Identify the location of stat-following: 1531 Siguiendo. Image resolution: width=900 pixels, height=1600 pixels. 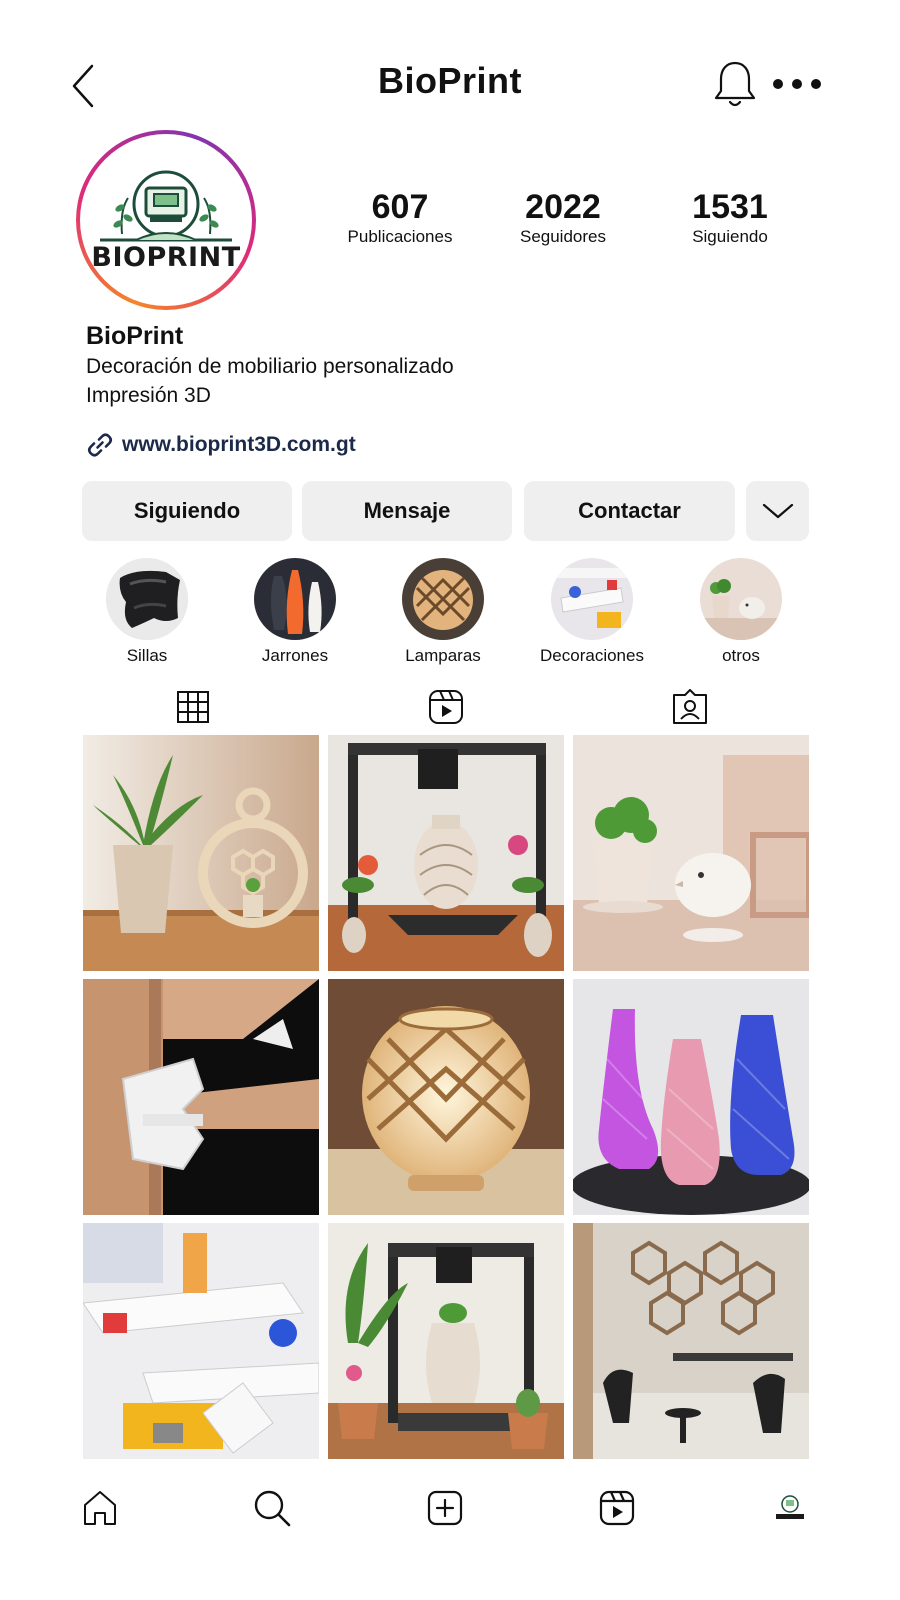
(730, 218).